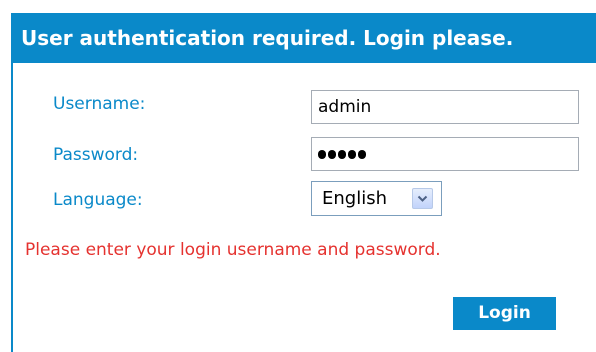 Image resolution: width=596 pixels, height=352 pixels. What do you see at coordinates (98, 200) in the screenshot?
I see `language-label: Language:` at bounding box center [98, 200].